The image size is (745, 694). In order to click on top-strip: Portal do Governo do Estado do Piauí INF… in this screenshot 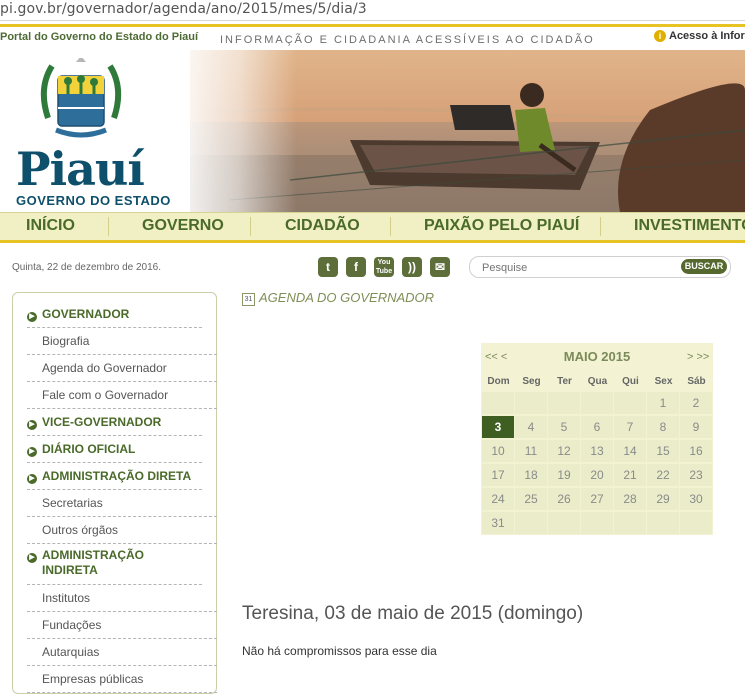, I will do `click(372, 38)`.